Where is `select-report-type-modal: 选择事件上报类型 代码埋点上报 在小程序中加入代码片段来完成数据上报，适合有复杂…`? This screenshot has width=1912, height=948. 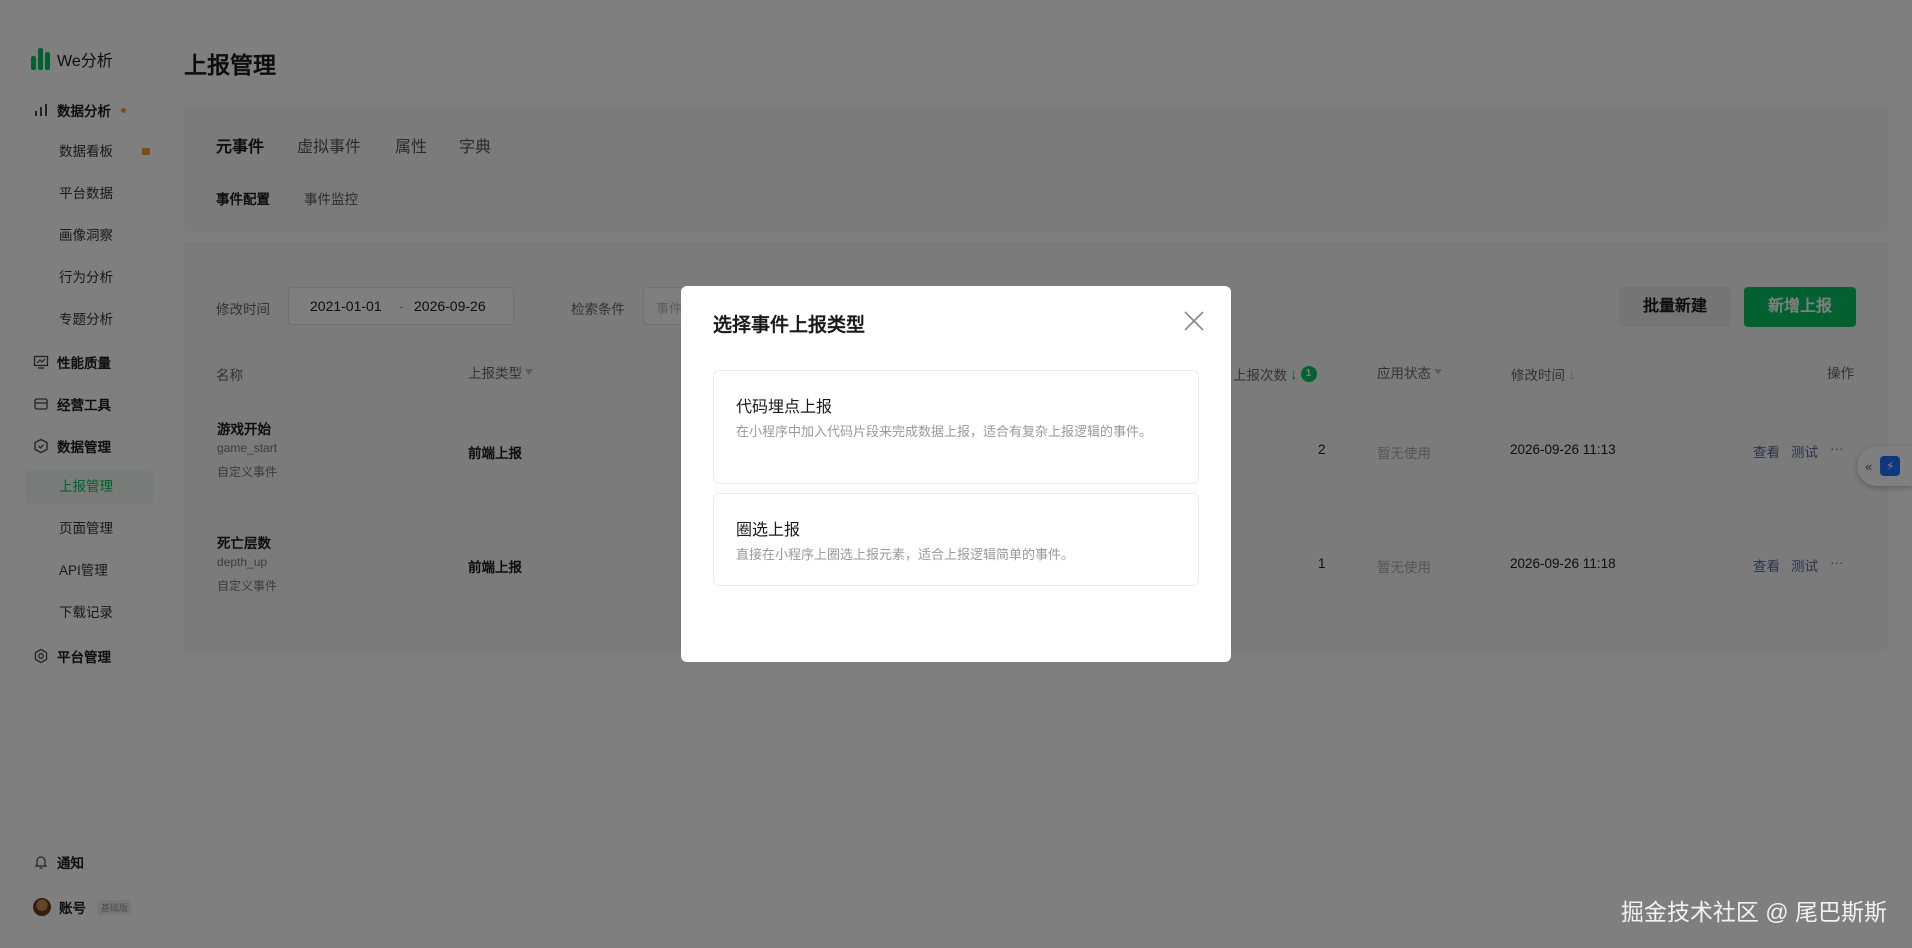
select-report-type-modal: 选择事件上报类型 代码埋点上报 在小程序中加入代码片段来完成数据上报，适合有复杂… is located at coordinates (956, 474).